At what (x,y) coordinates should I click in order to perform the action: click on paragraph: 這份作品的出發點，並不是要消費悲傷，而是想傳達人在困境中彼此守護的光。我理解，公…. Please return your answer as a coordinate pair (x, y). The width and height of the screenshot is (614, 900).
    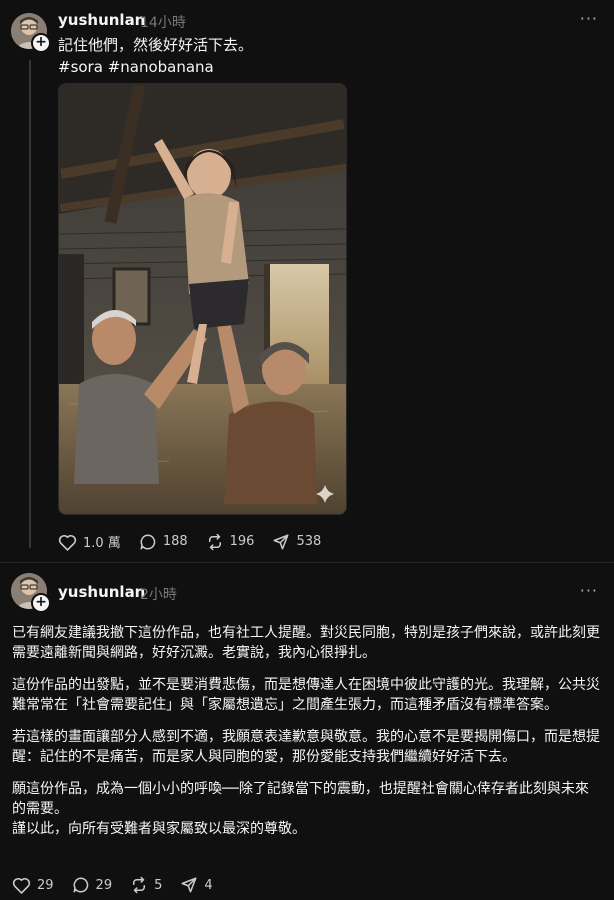
    Looking at the image, I should click on (306, 695).